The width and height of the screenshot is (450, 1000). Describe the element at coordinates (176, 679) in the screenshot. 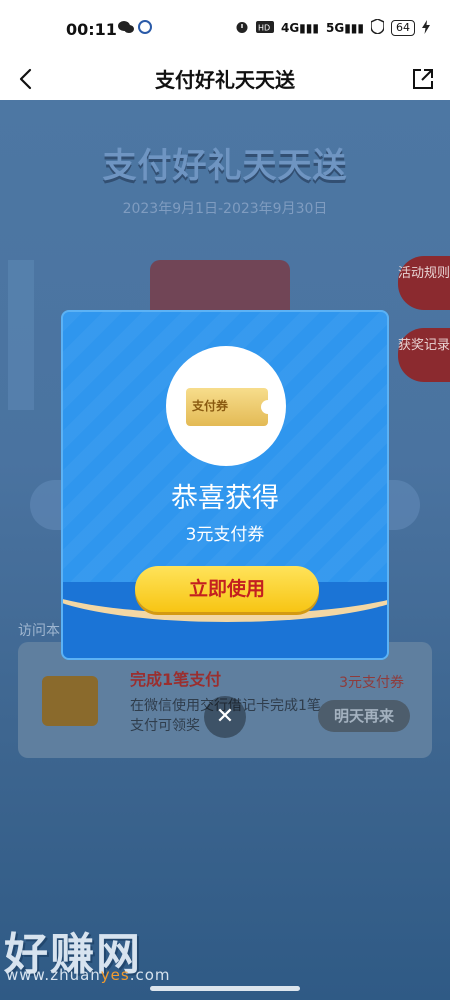

I see `task-title: 完成1笔支付` at that location.